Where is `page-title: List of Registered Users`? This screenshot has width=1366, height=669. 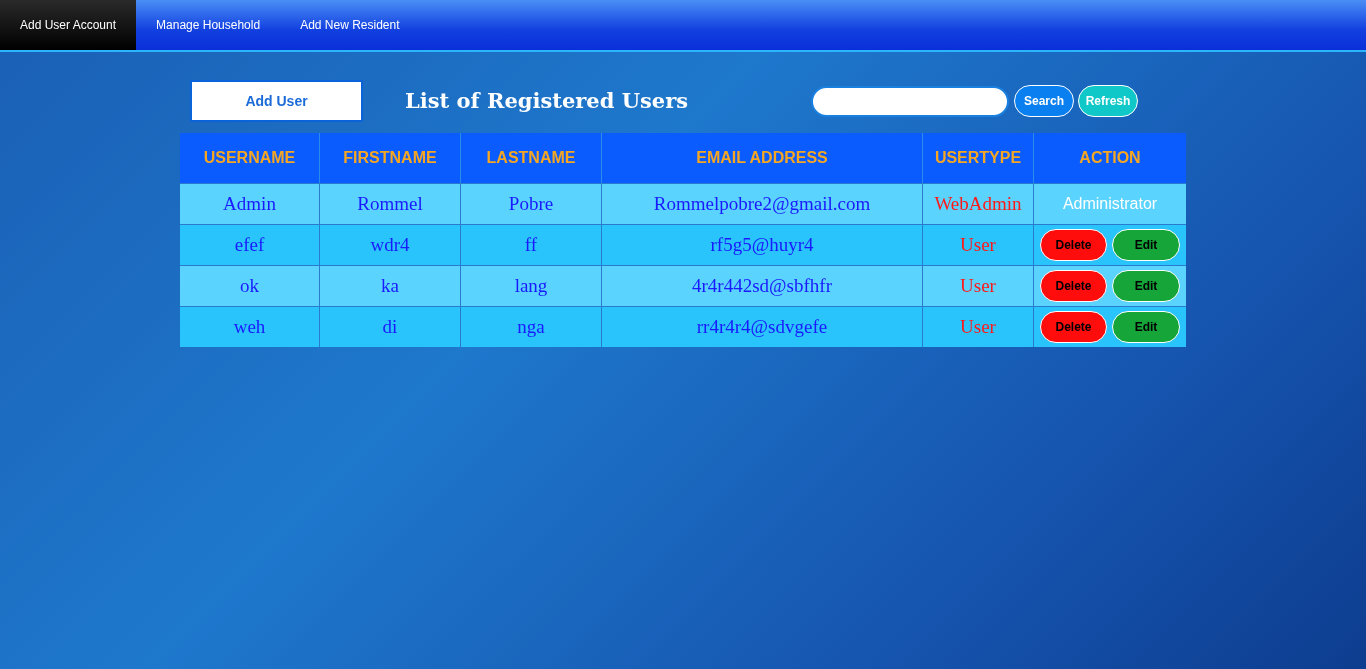 page-title: List of Registered Users is located at coordinates (547, 101).